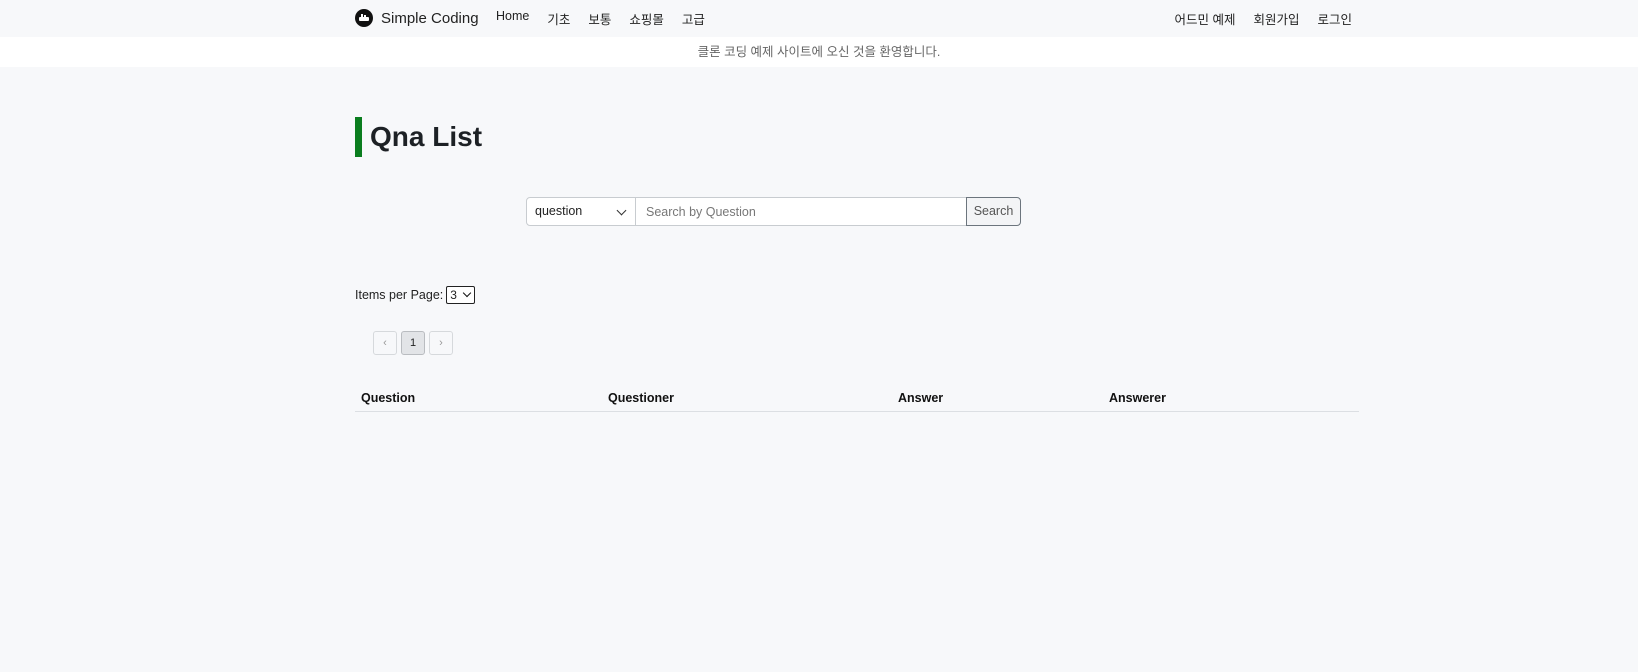 The height and width of the screenshot is (672, 1638). Describe the element at coordinates (512, 18) in the screenshot. I see `nav-home: Home` at that location.